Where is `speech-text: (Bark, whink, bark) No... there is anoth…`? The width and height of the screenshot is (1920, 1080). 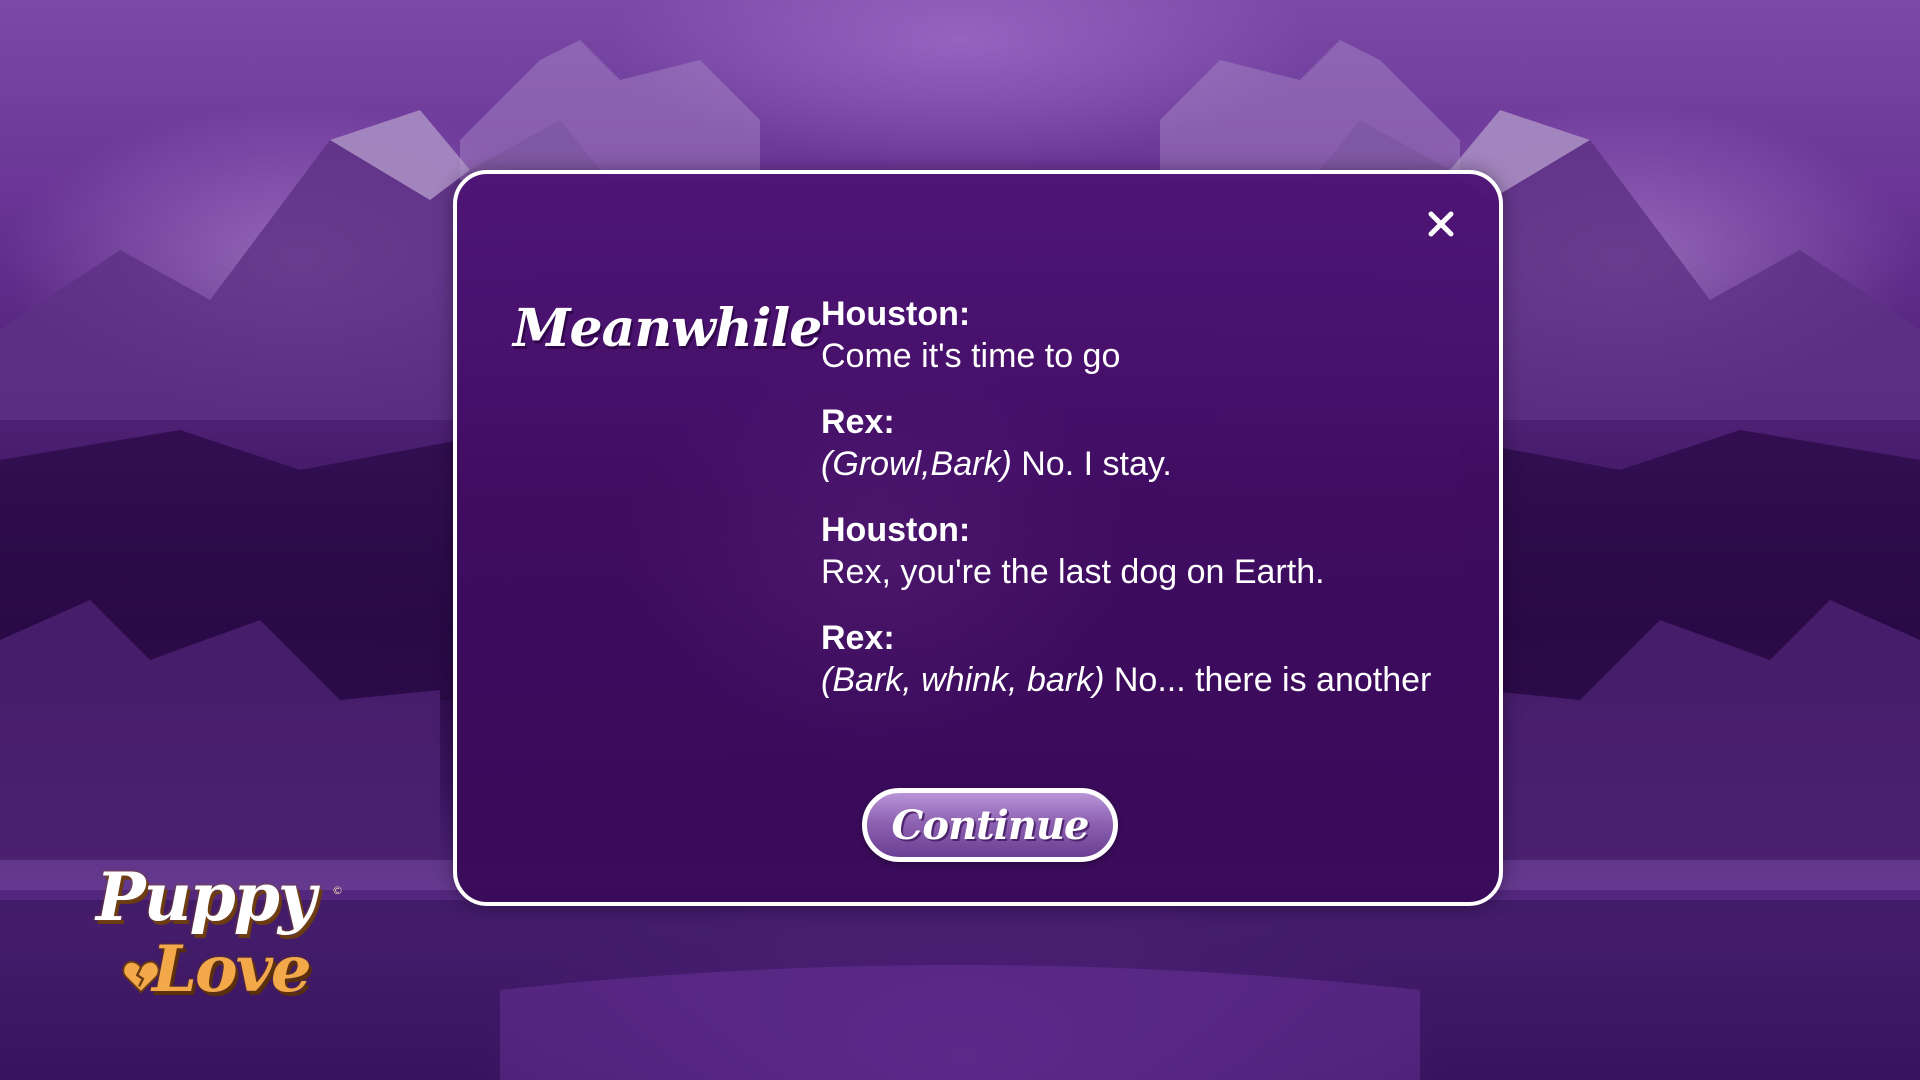 speech-text: (Bark, whink, bark) No... there is anoth… is located at coordinates (1151, 680).